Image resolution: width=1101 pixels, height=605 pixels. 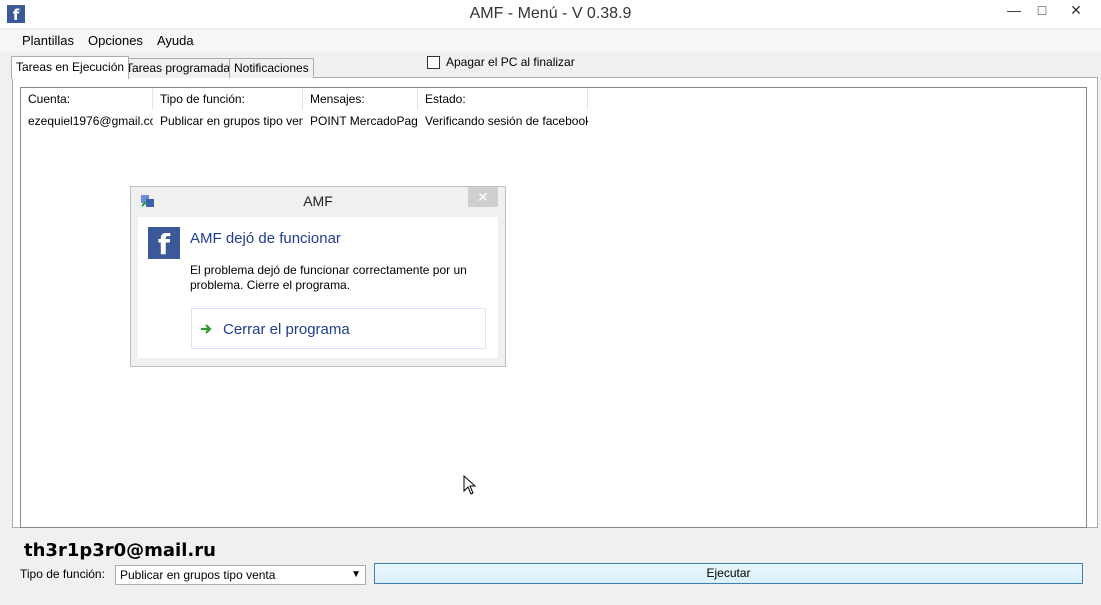 I want to click on arrow-right-icon, so click(x=206, y=329).